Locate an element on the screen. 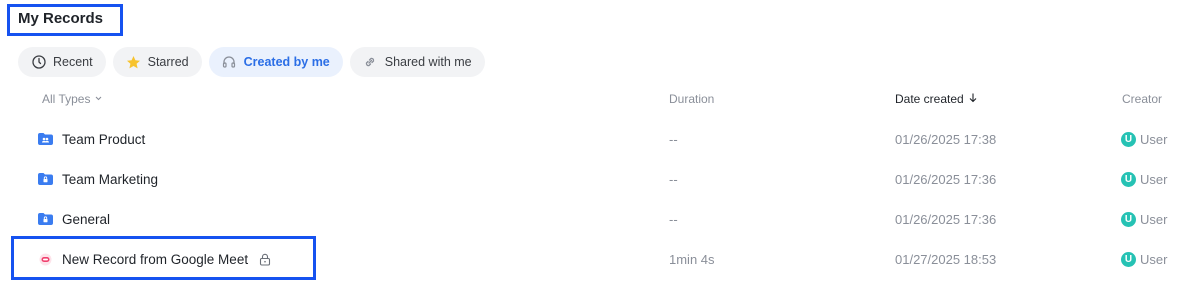  tab-recent-label: Recent is located at coordinates (73, 62).